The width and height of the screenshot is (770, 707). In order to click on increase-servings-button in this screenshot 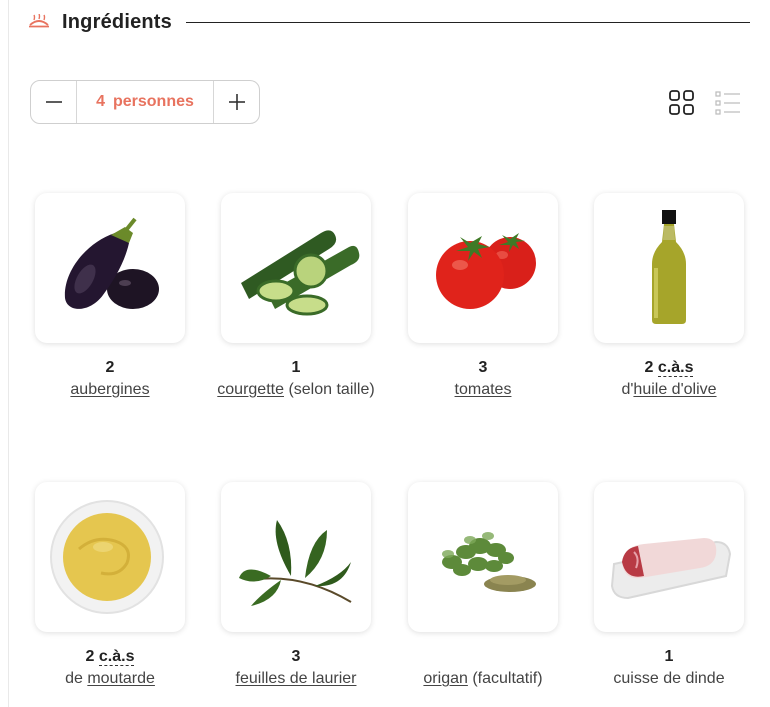, I will do `click(236, 102)`.